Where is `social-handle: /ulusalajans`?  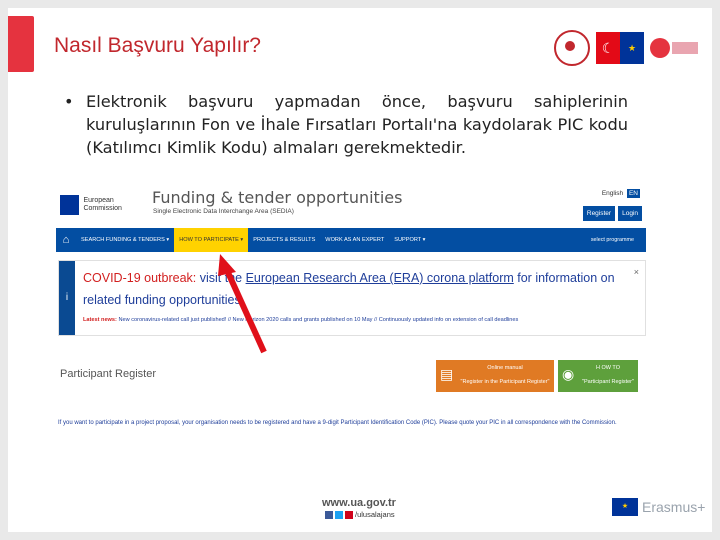
social-handle: /ulusalajans is located at coordinates (375, 514).